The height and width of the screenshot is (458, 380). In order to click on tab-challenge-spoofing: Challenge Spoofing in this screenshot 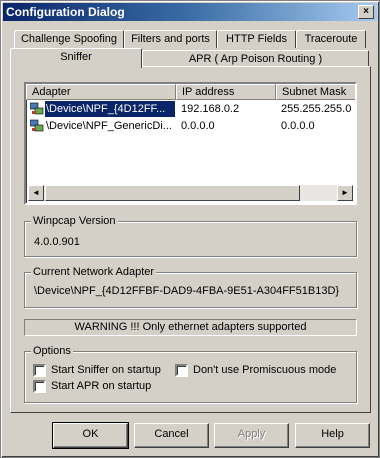, I will do `click(69, 39)`.